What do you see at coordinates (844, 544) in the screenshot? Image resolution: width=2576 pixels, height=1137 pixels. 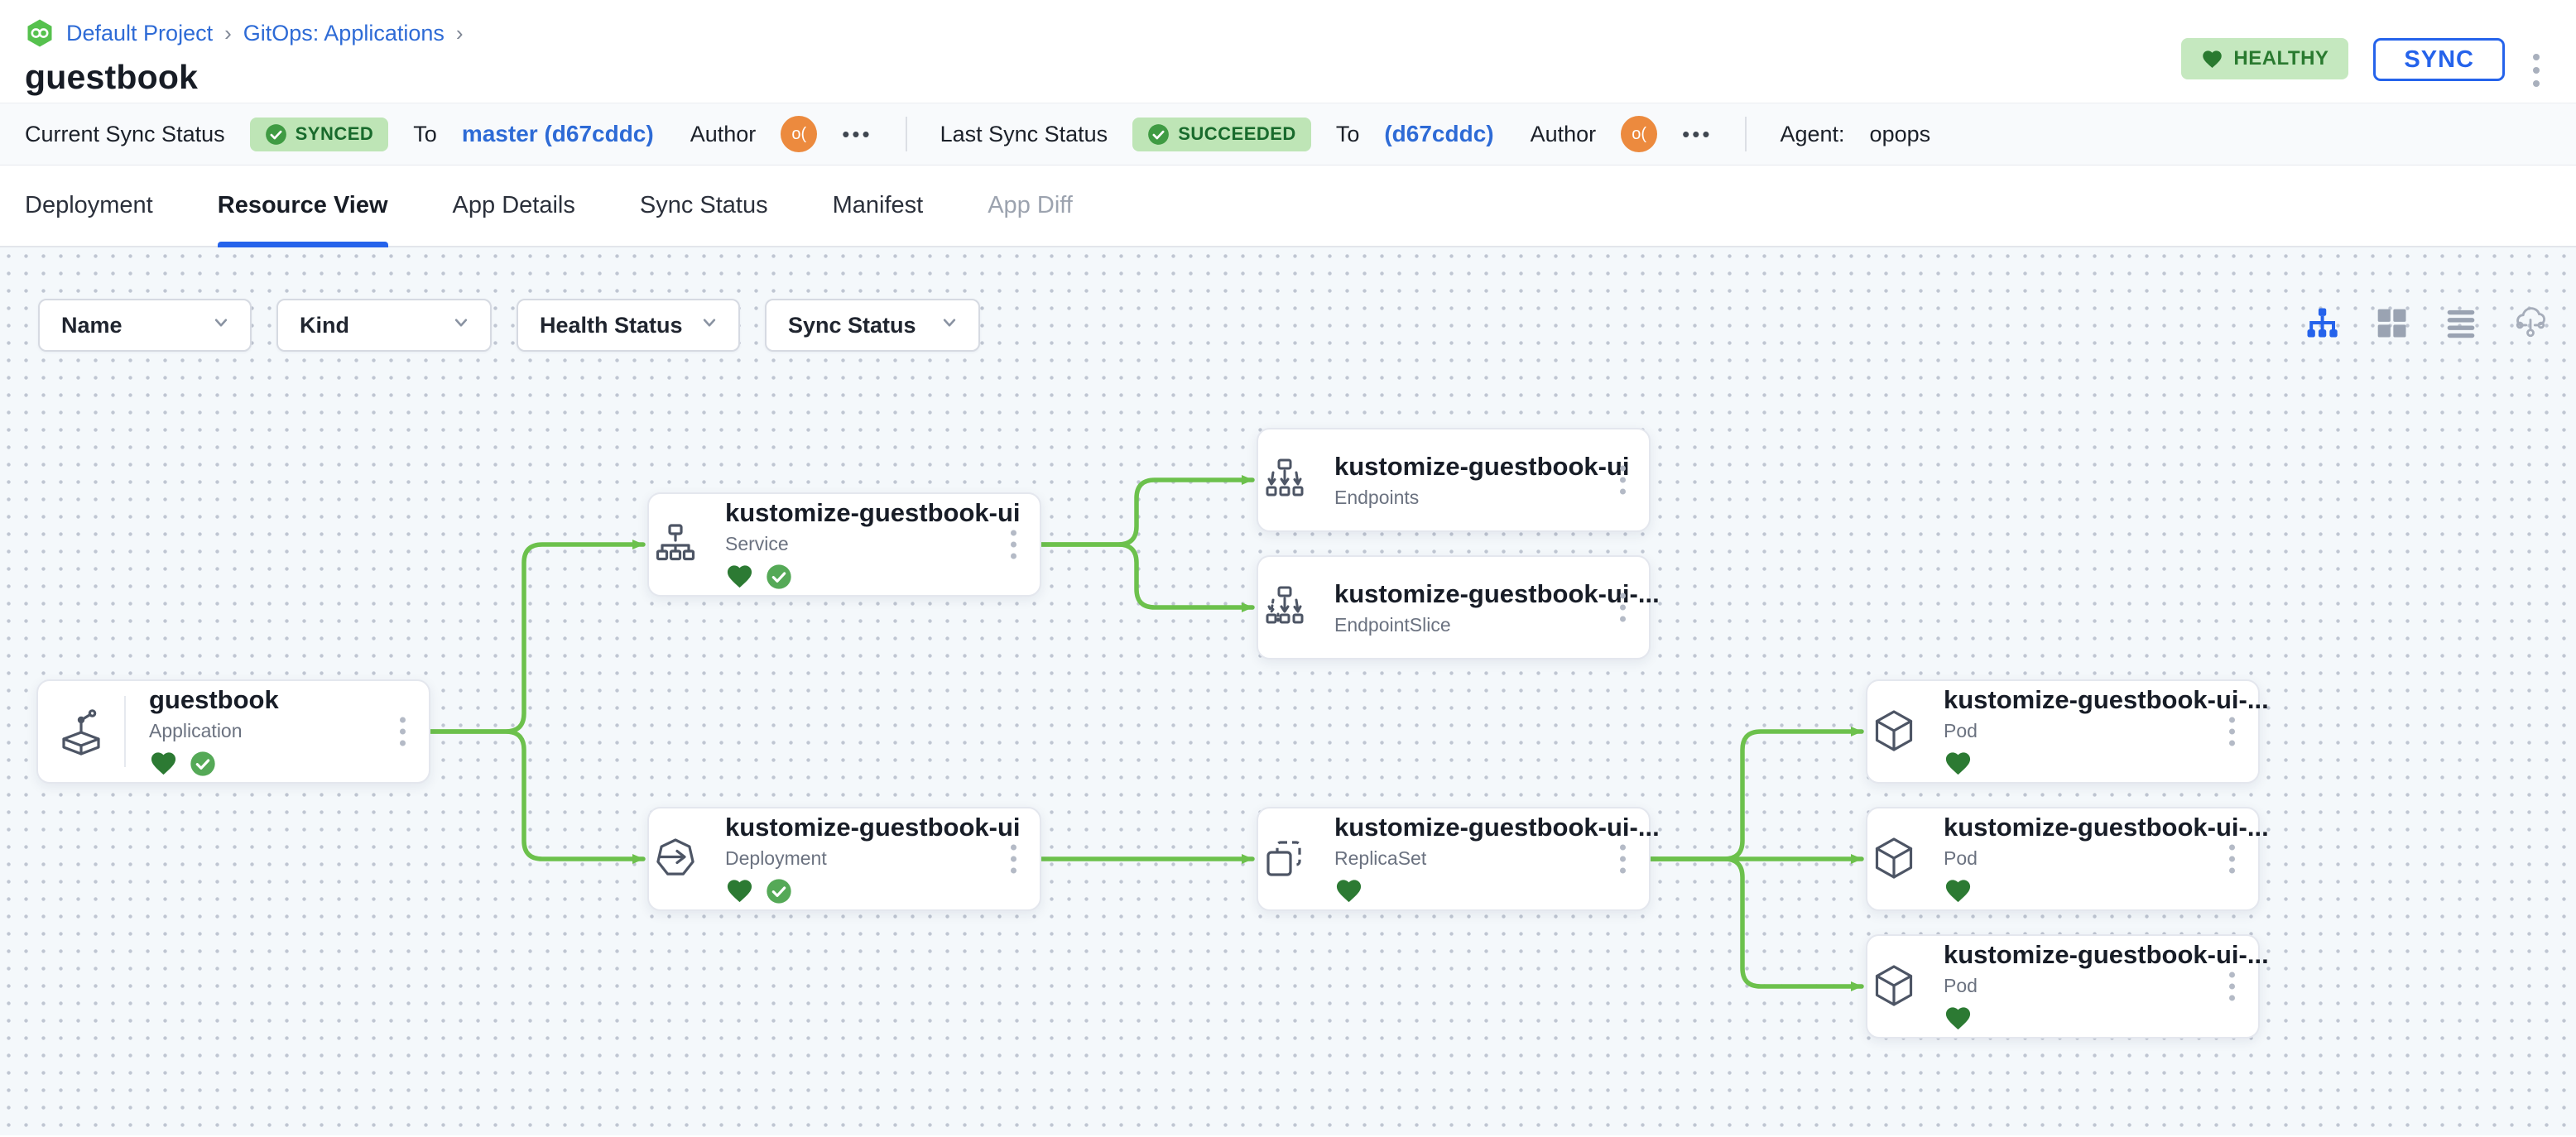 I see `resource-node-service: kustomize-guestbook-ui Service` at bounding box center [844, 544].